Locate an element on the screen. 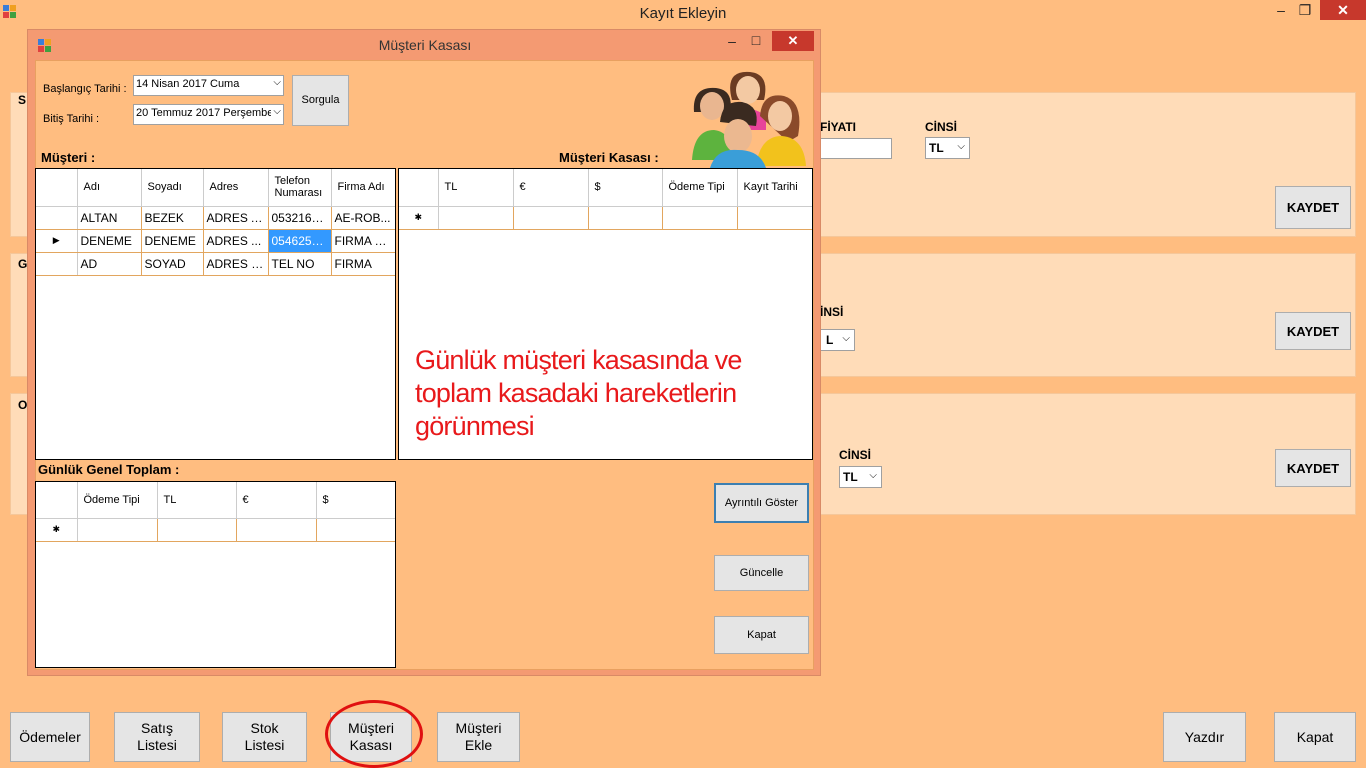 This screenshot has width=1366, height=768. daily-total-grid: Ödeme Tipi TL € $ ✱ is located at coordinates (215, 574).